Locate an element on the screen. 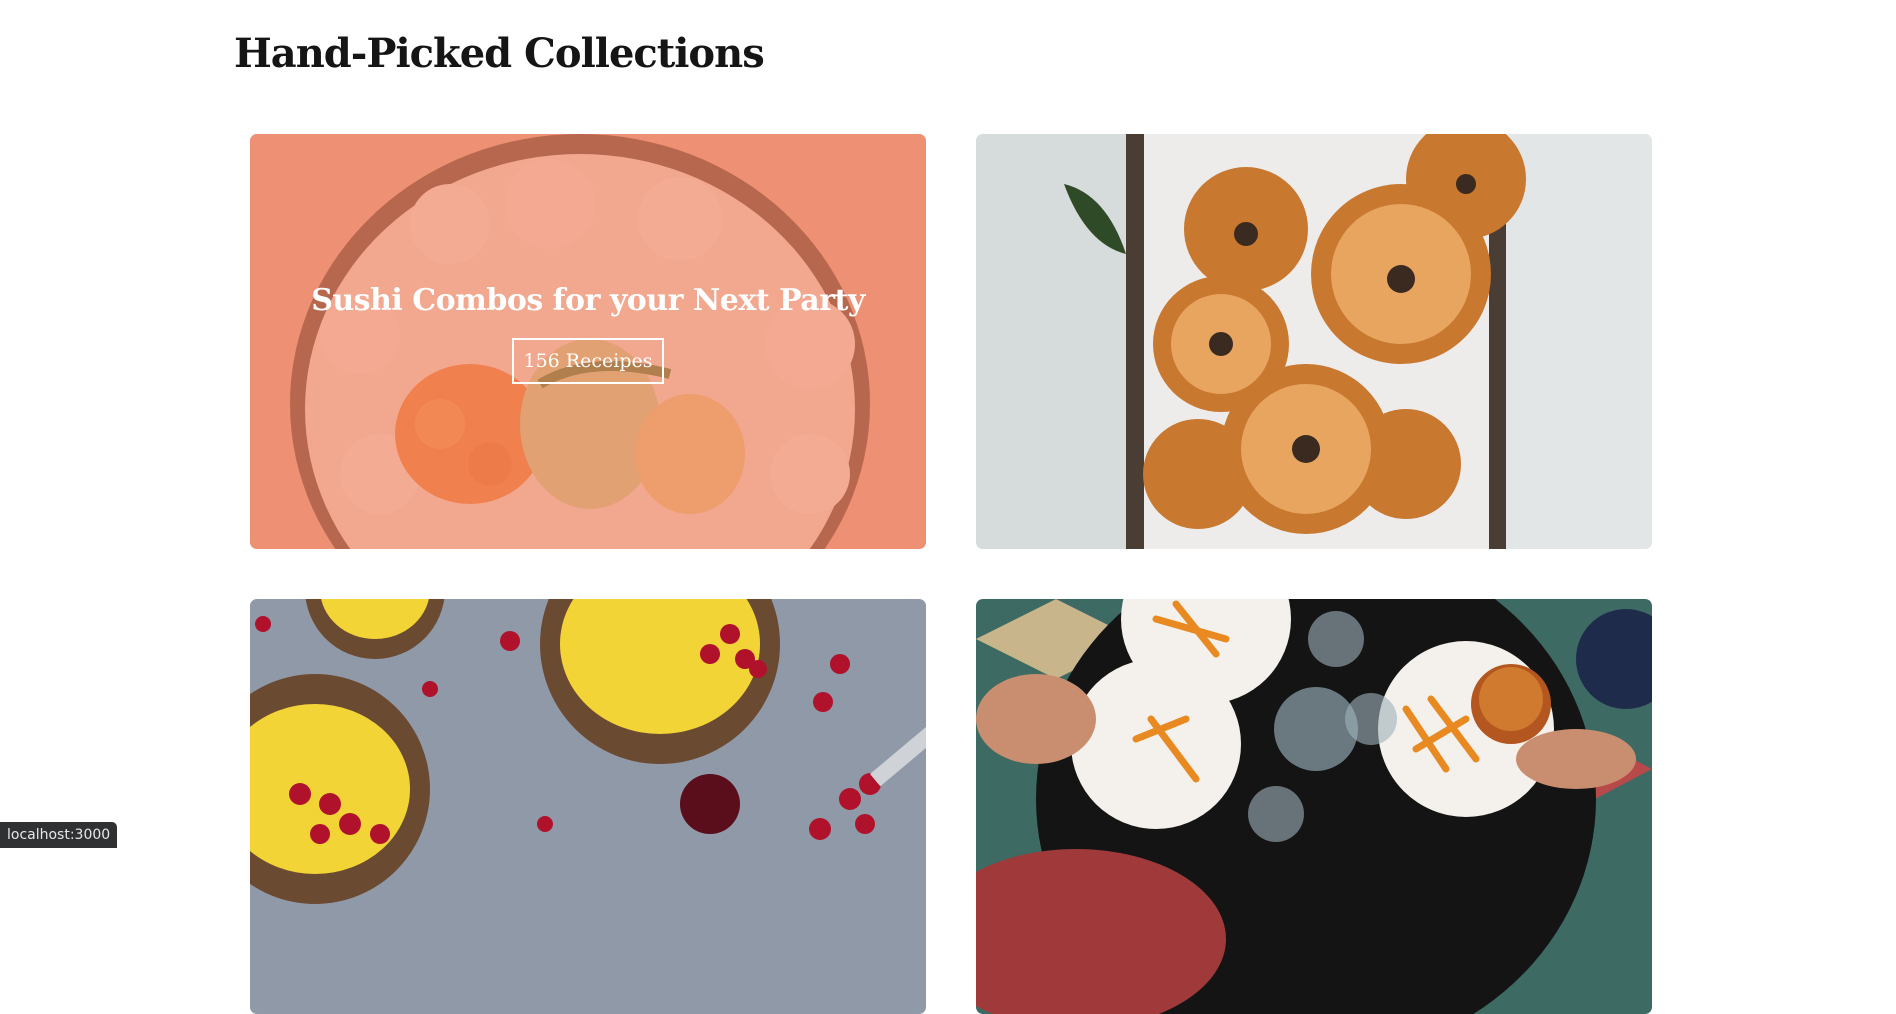  page-title: Hand-Picked Collections is located at coordinates (499, 53).